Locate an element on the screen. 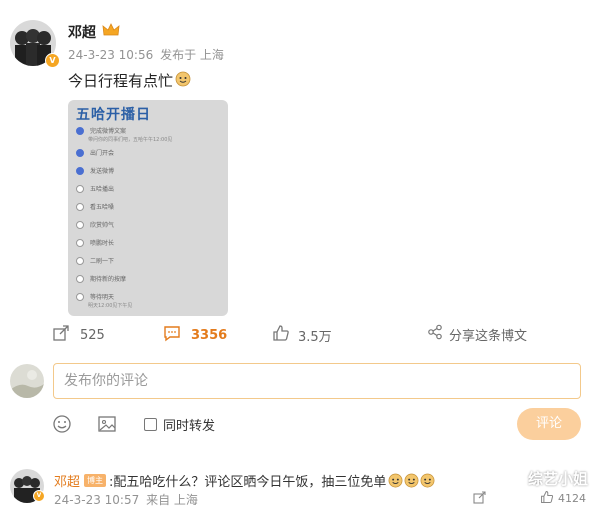 This screenshot has width=613, height=508. comment-time: 24-3-23 10:57 is located at coordinates (97, 500).